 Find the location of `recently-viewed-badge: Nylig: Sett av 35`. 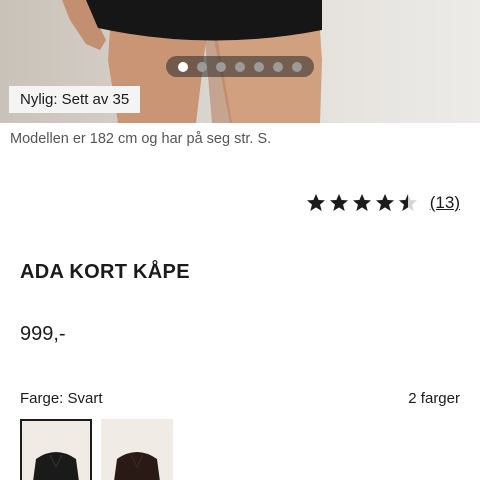

recently-viewed-badge: Nylig: Sett av 35 is located at coordinates (75, 99).